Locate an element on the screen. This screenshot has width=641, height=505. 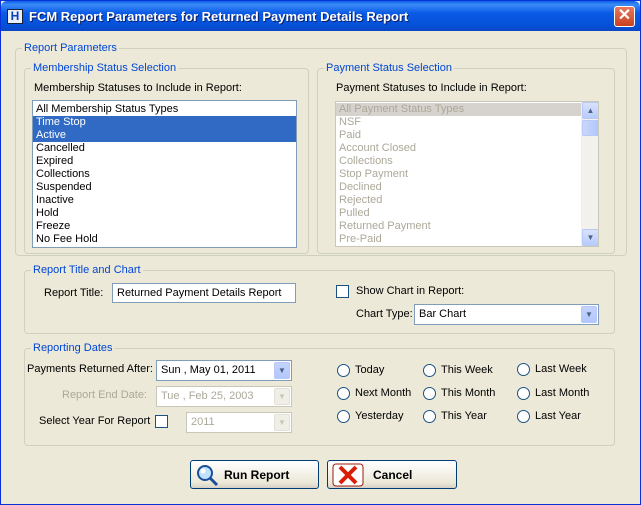
magnifier-icon is located at coordinates (208, 476).